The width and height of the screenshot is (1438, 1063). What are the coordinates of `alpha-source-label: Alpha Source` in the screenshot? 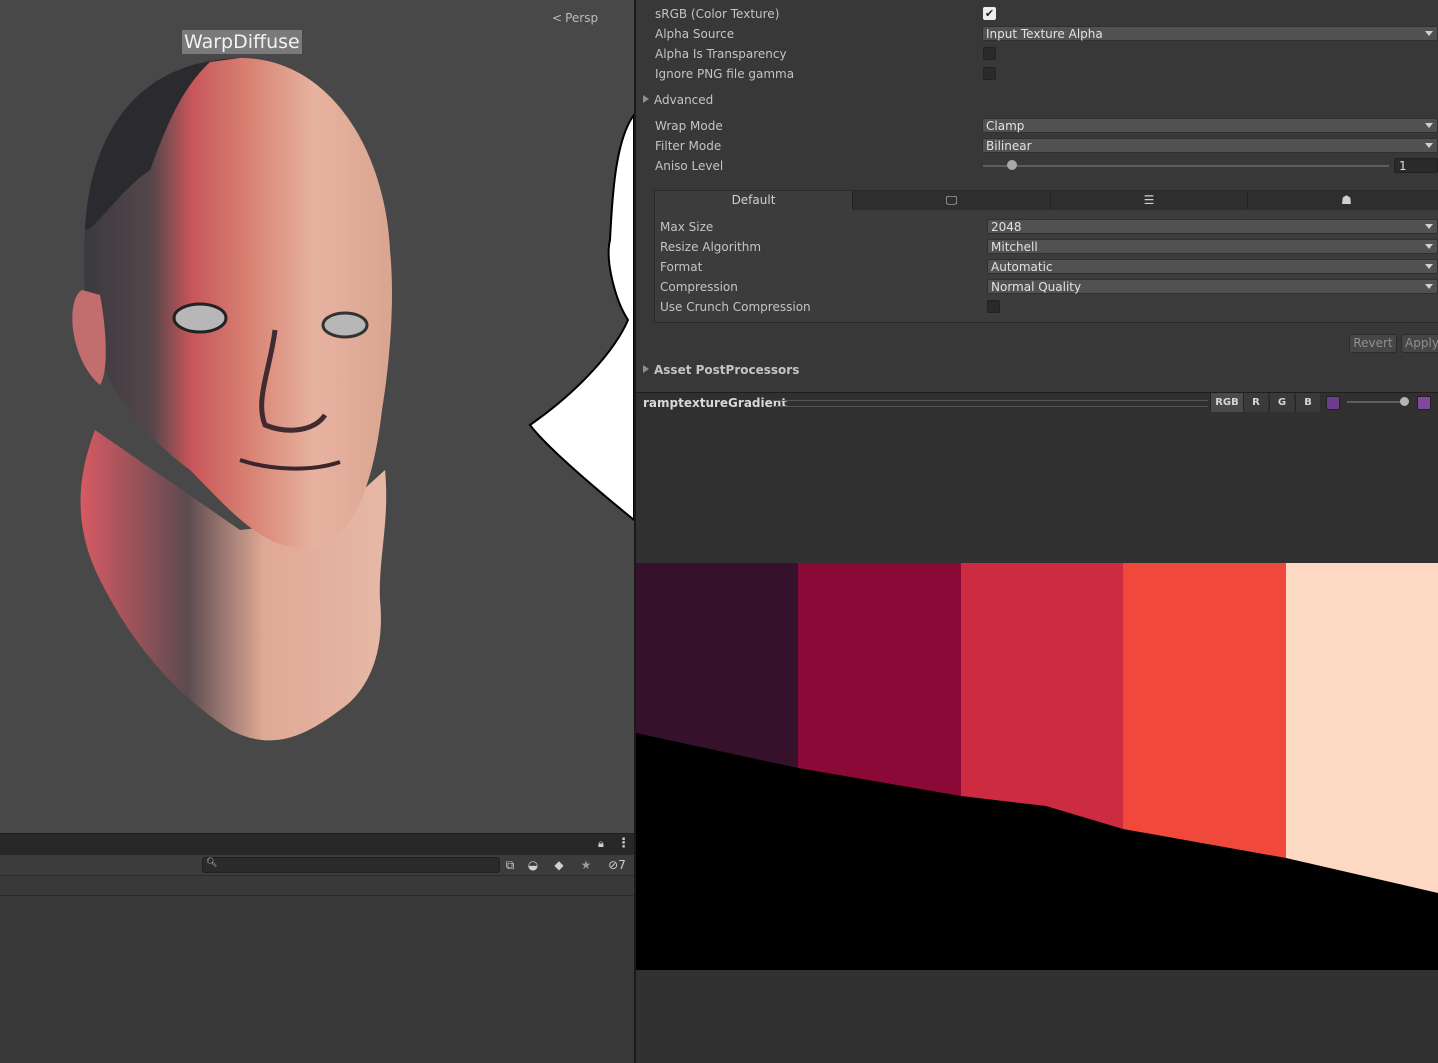 It's located at (695, 34).